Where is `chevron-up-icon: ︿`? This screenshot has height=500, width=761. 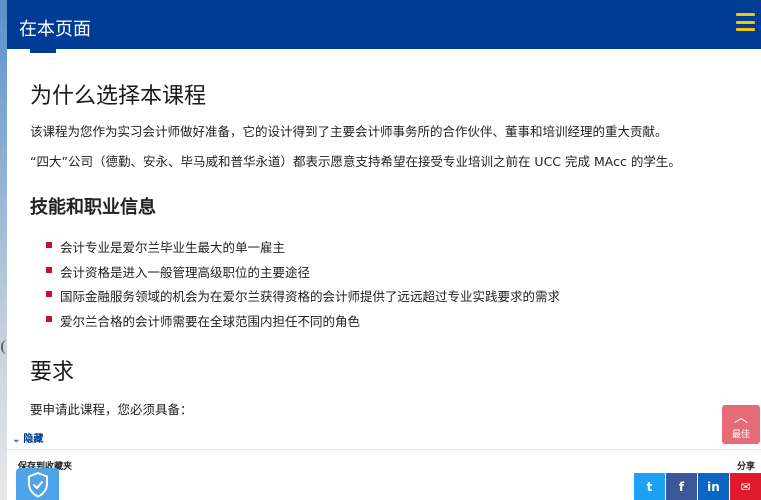 chevron-up-icon: ︿ is located at coordinates (741, 418).